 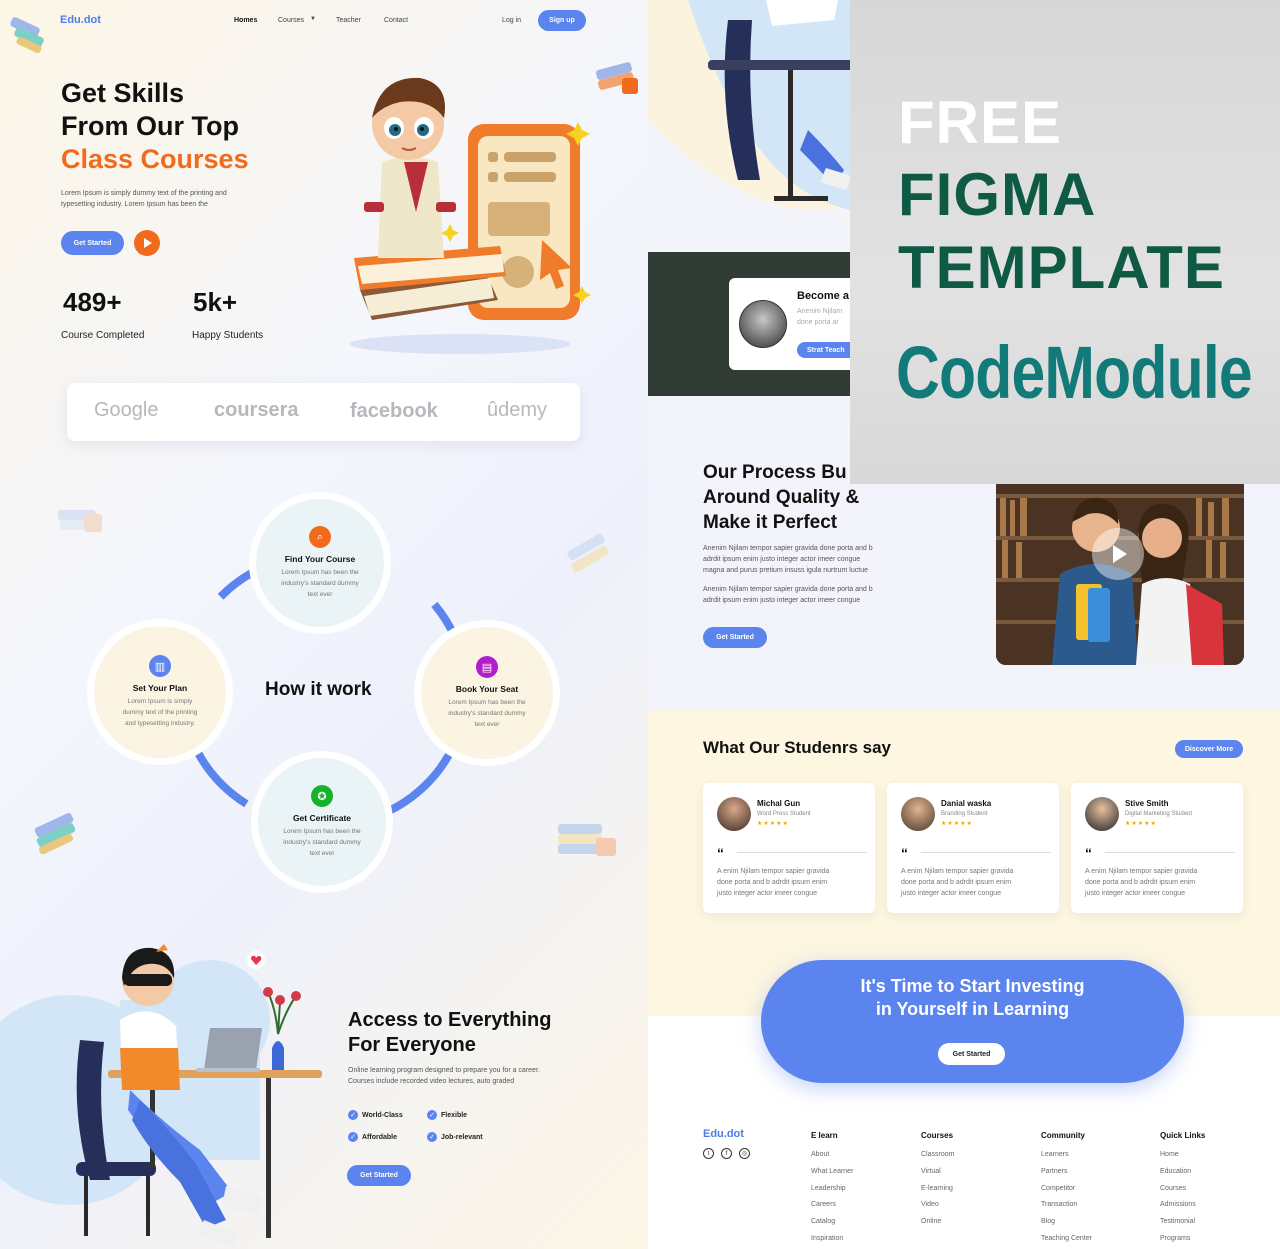 I want to click on stat-students-label: Happy Students, so click(x=228, y=335).